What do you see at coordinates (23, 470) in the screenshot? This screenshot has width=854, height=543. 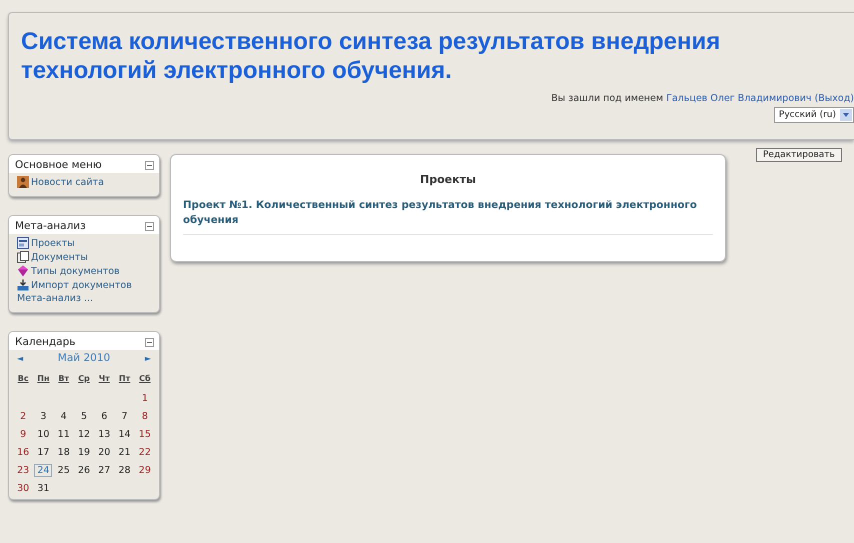 I see `calendar-day: 23` at bounding box center [23, 470].